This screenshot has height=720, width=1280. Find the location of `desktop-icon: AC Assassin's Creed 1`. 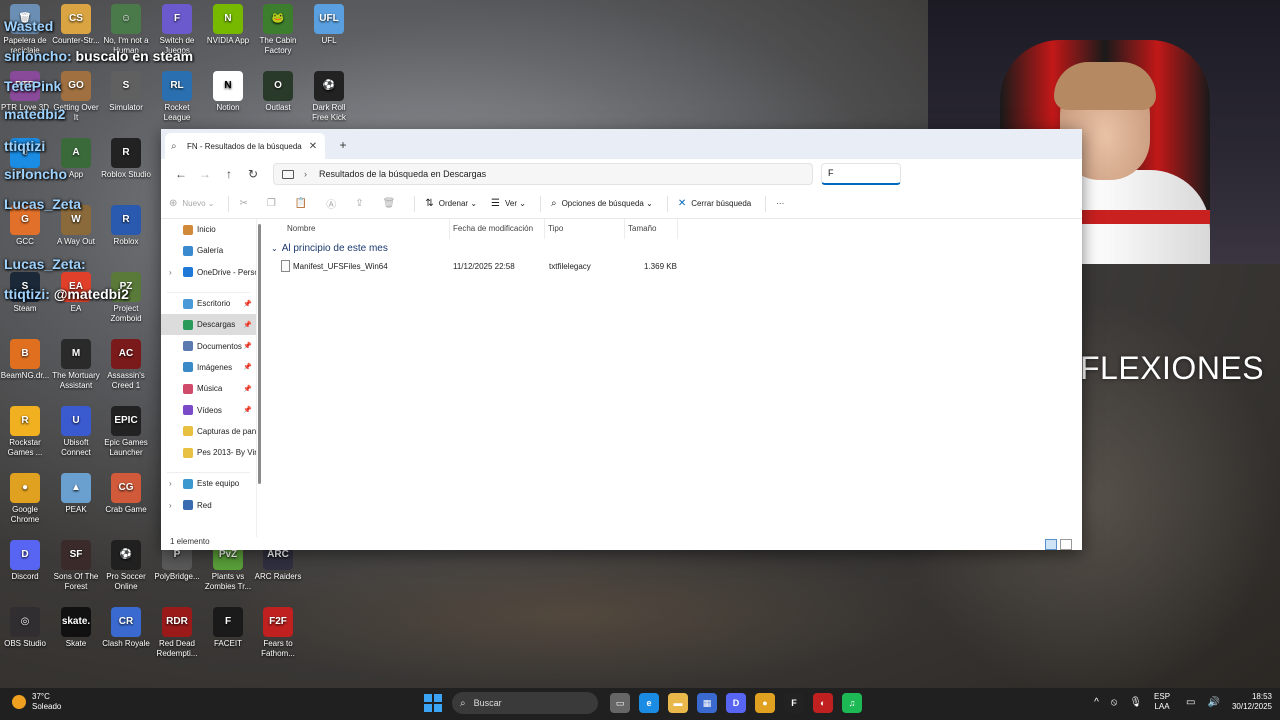

desktop-icon: AC Assassin's Creed 1 is located at coordinates (126, 365).